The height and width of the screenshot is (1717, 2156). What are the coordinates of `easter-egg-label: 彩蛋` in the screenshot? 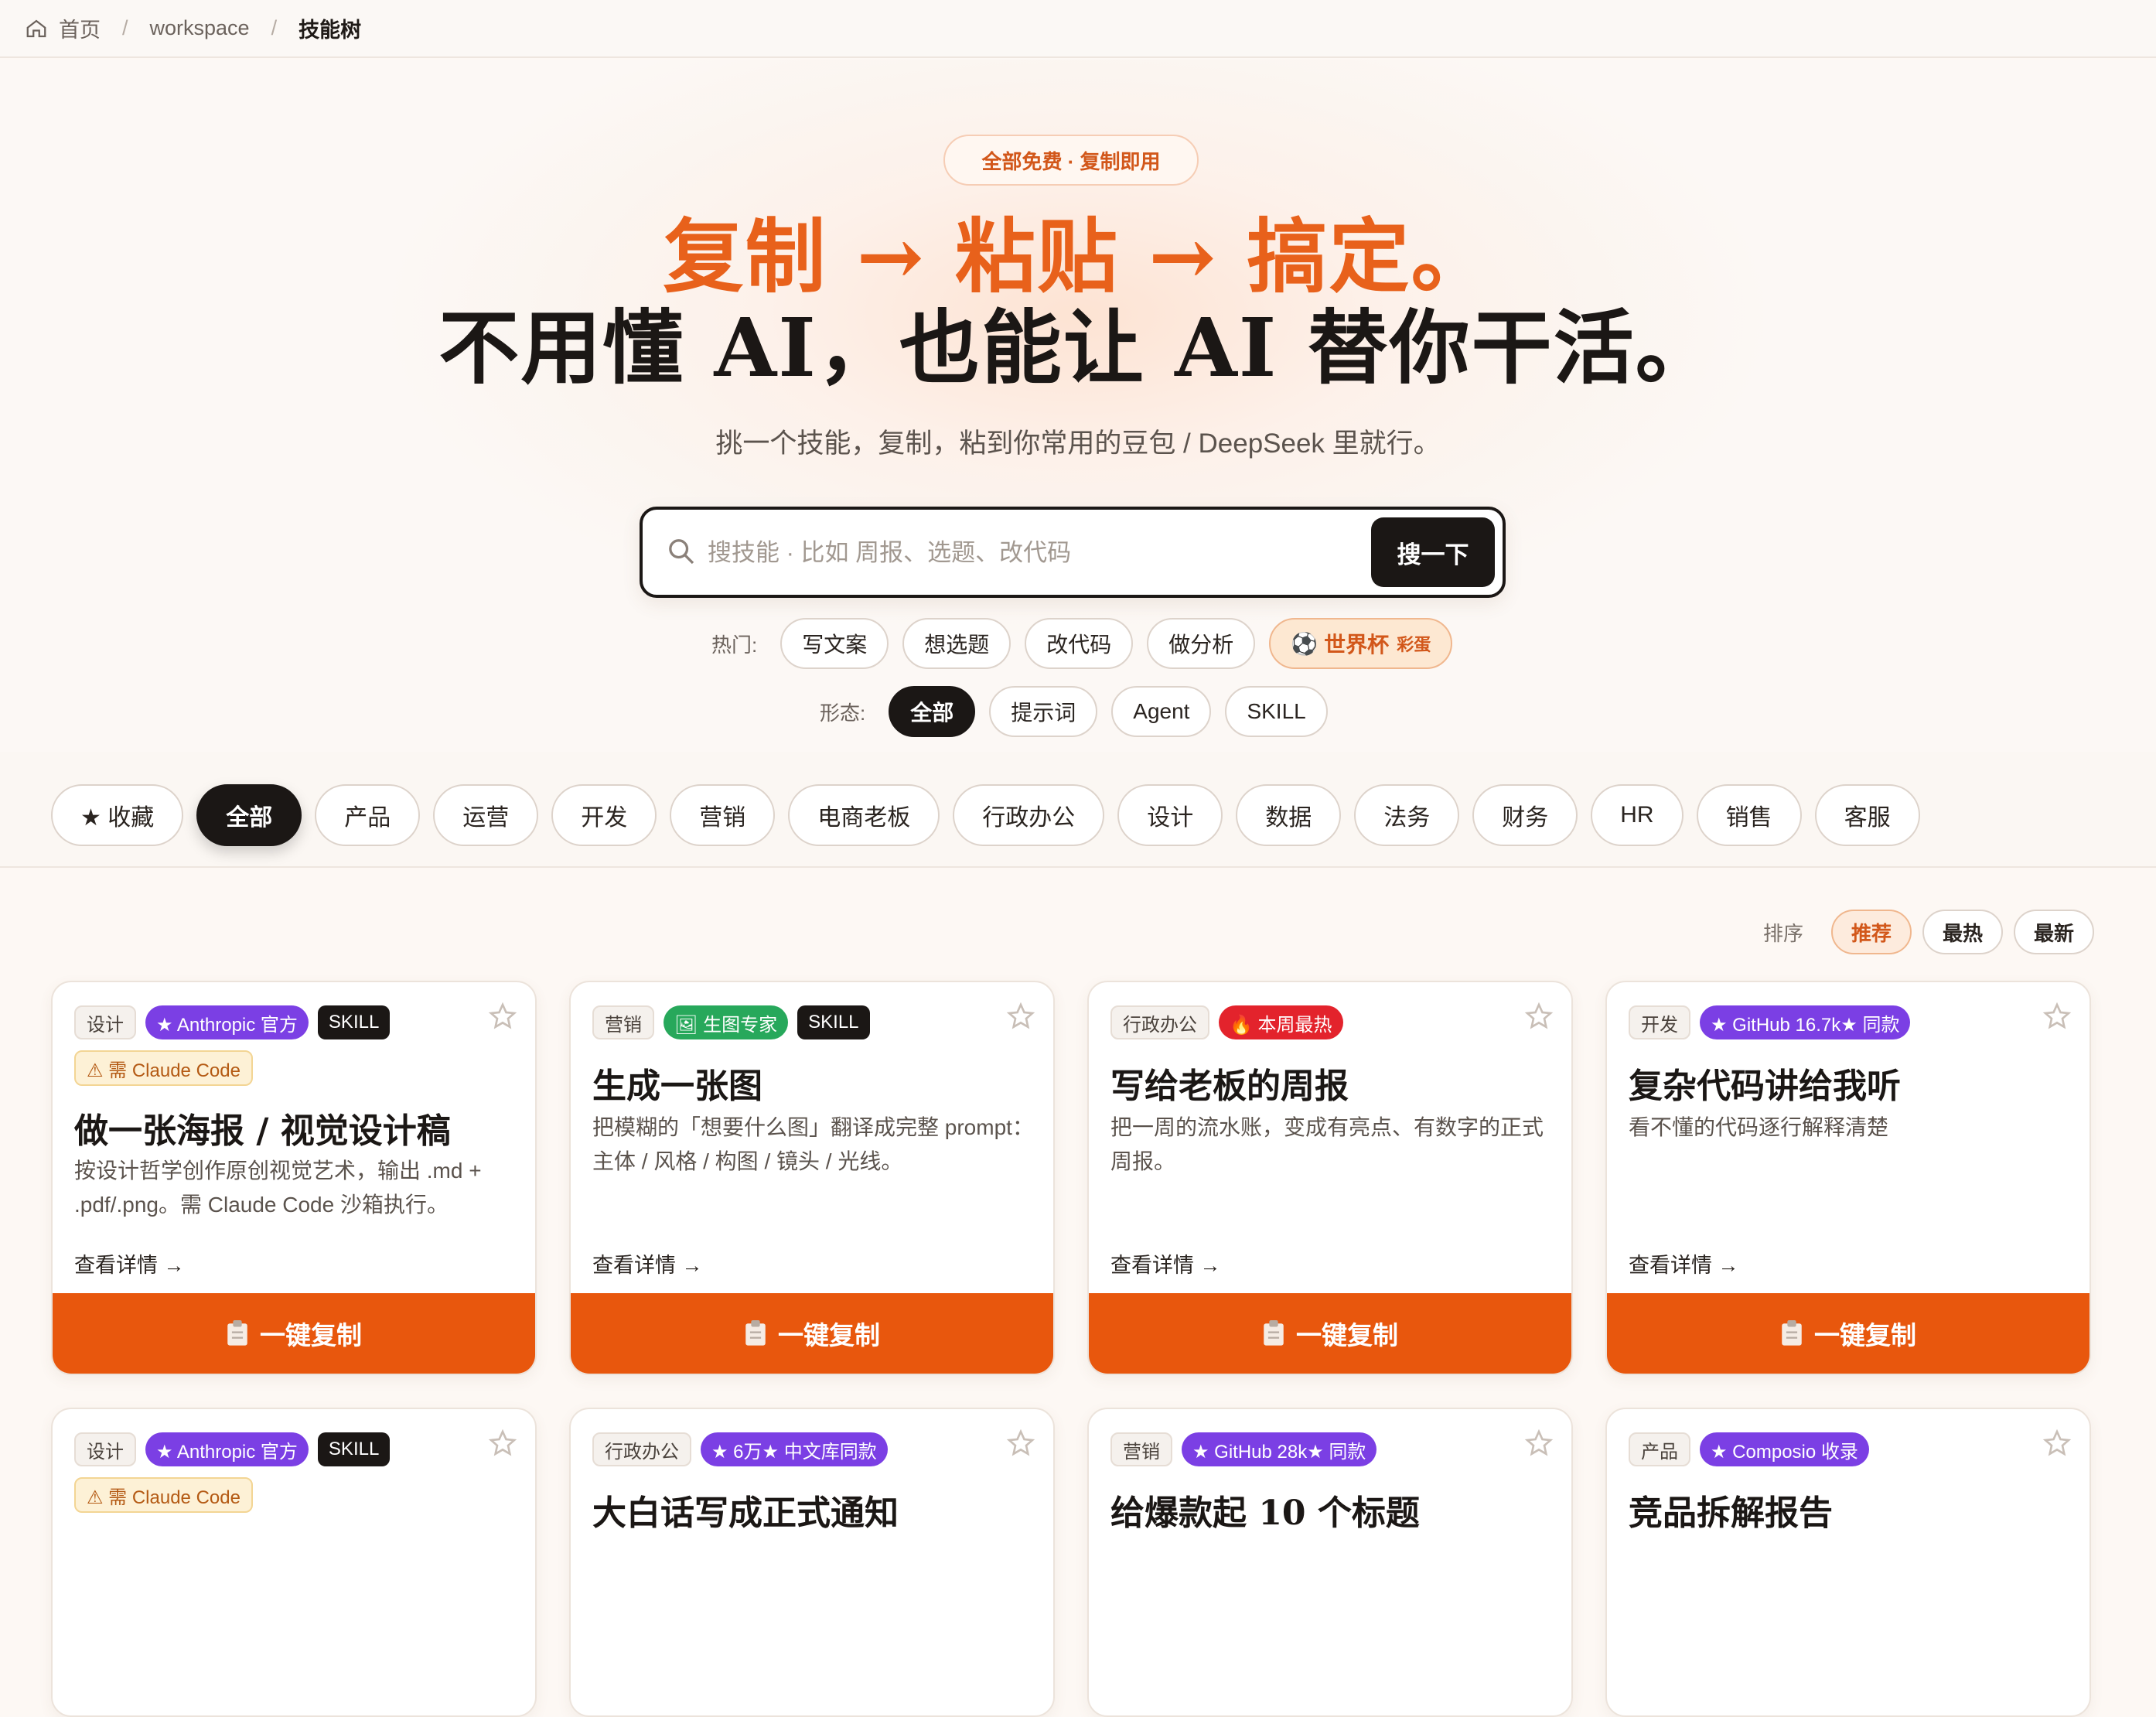 It's located at (1414, 644).